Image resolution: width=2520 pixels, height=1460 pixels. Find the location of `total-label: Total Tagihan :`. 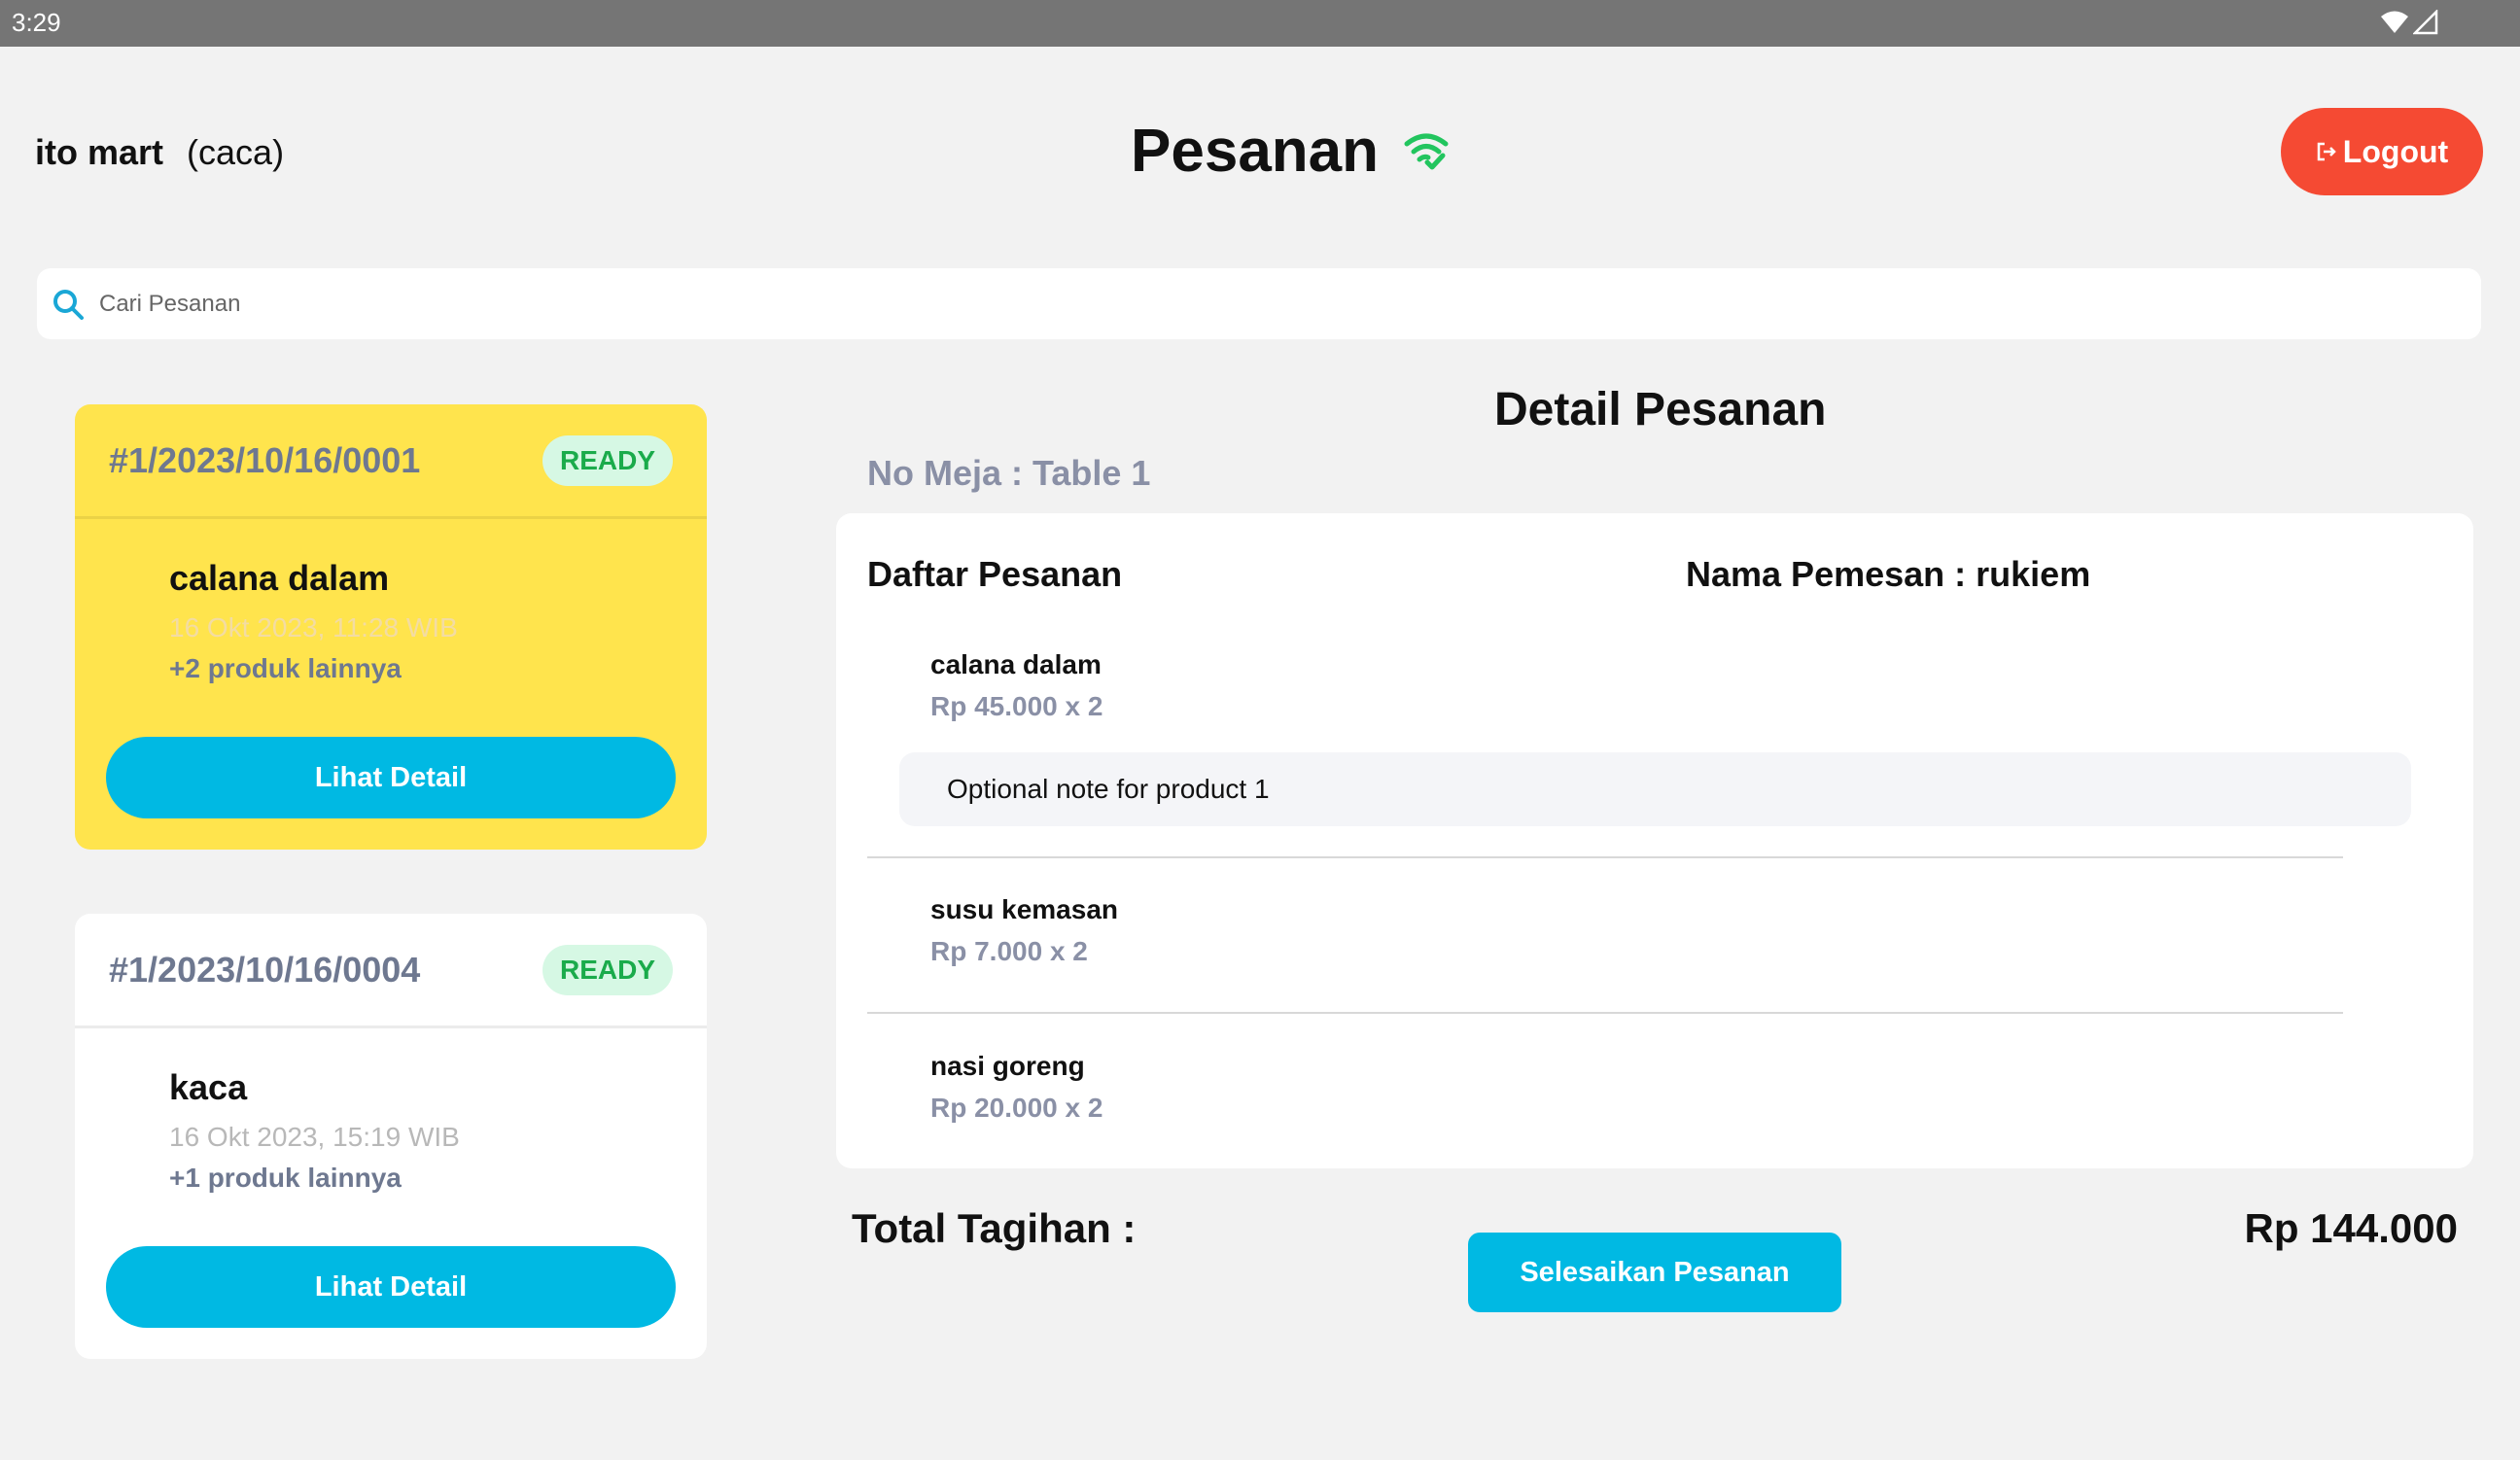

total-label: Total Tagihan : is located at coordinates (994, 1228).